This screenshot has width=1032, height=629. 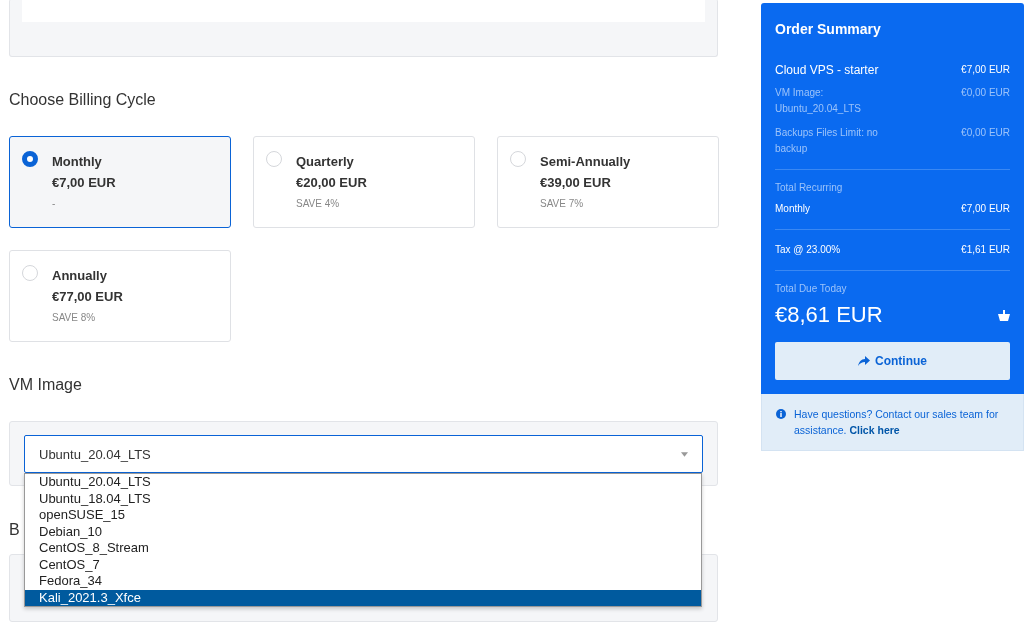 What do you see at coordinates (83, 100) in the screenshot?
I see `section-heading: Choose Billing Cycle` at bounding box center [83, 100].